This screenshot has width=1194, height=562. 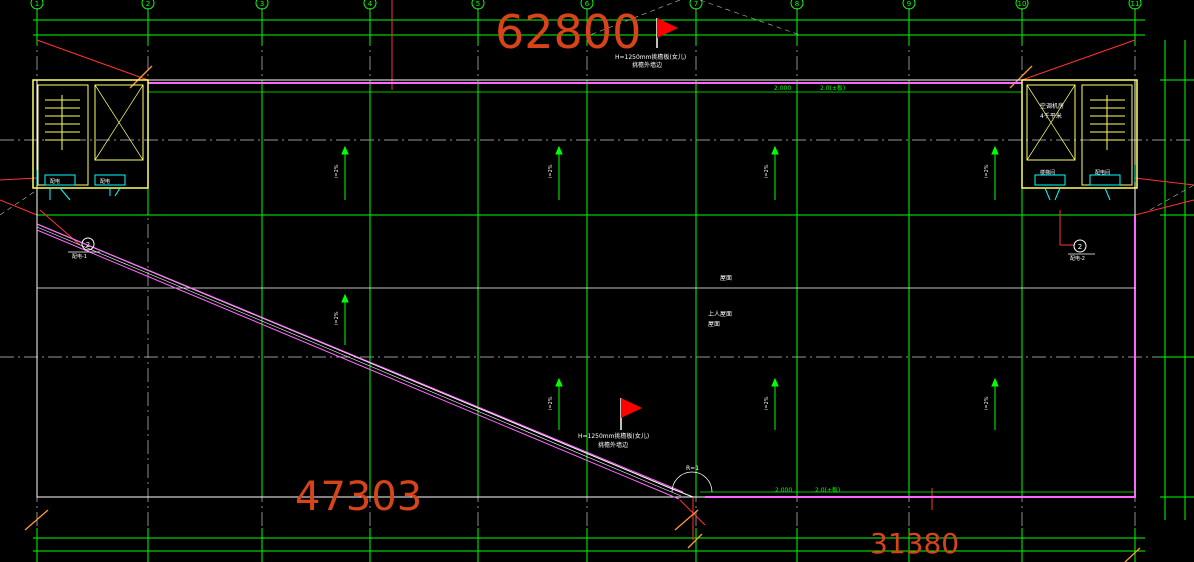 I want to click on axis-label: 11, so click(x=1135, y=4).